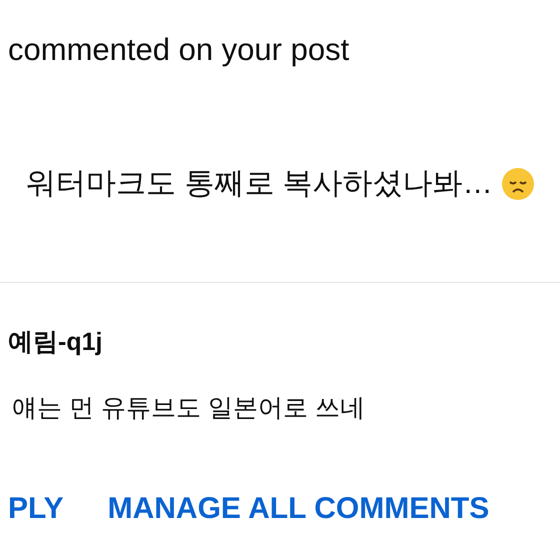  Describe the element at coordinates (299, 509) in the screenshot. I see `action-link: MANAGE ALL COMMENTS` at that location.